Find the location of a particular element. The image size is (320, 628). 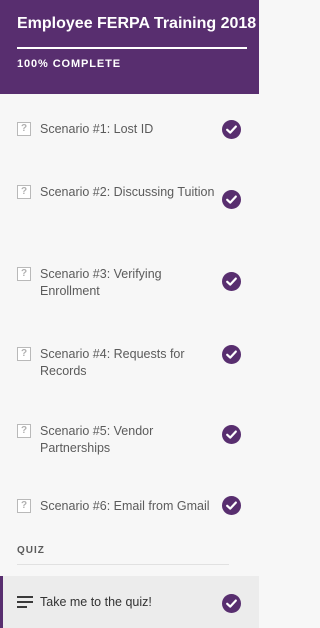

lesson-label: Scenario #4: Requests for Records is located at coordinates (112, 362).